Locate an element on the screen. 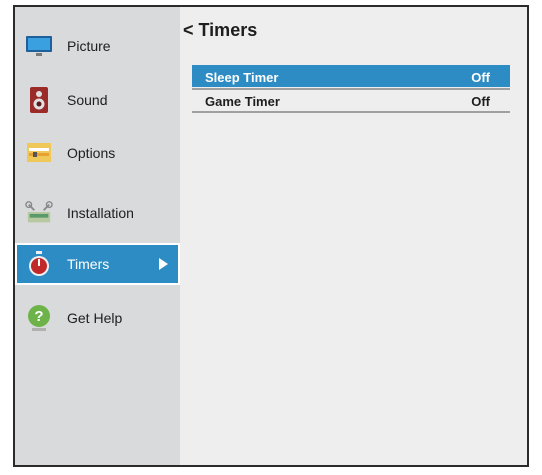  stopwatch-icon is located at coordinates (39, 264).